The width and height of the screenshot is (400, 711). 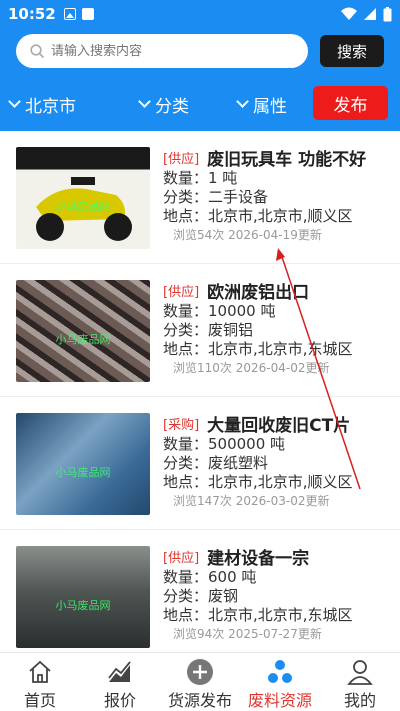 What do you see at coordinates (216, 197) in the screenshot?
I see `listing-category: 分类：二手设备` at bounding box center [216, 197].